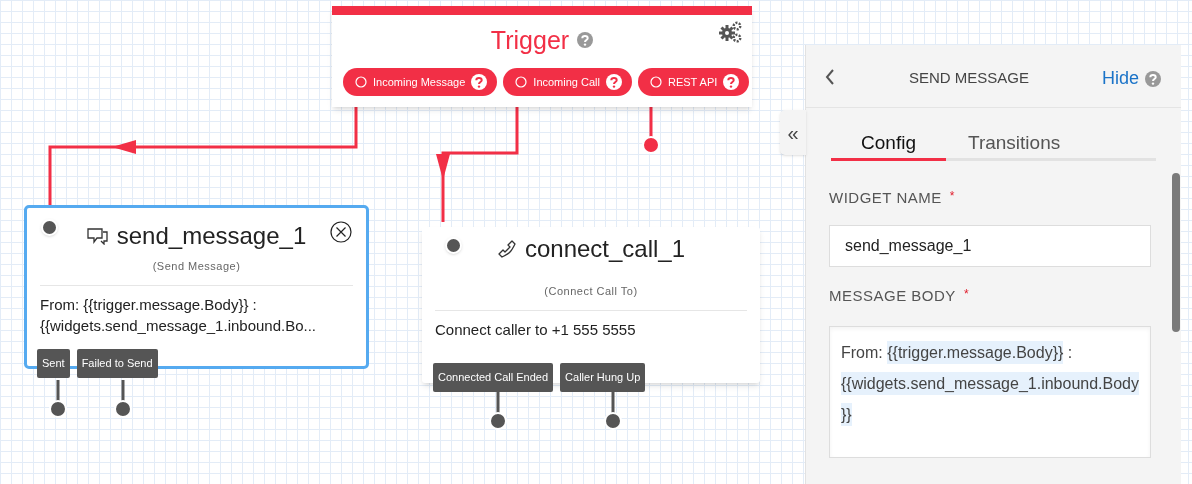  I want to click on trigger-output-button: REST API, so click(693, 82).